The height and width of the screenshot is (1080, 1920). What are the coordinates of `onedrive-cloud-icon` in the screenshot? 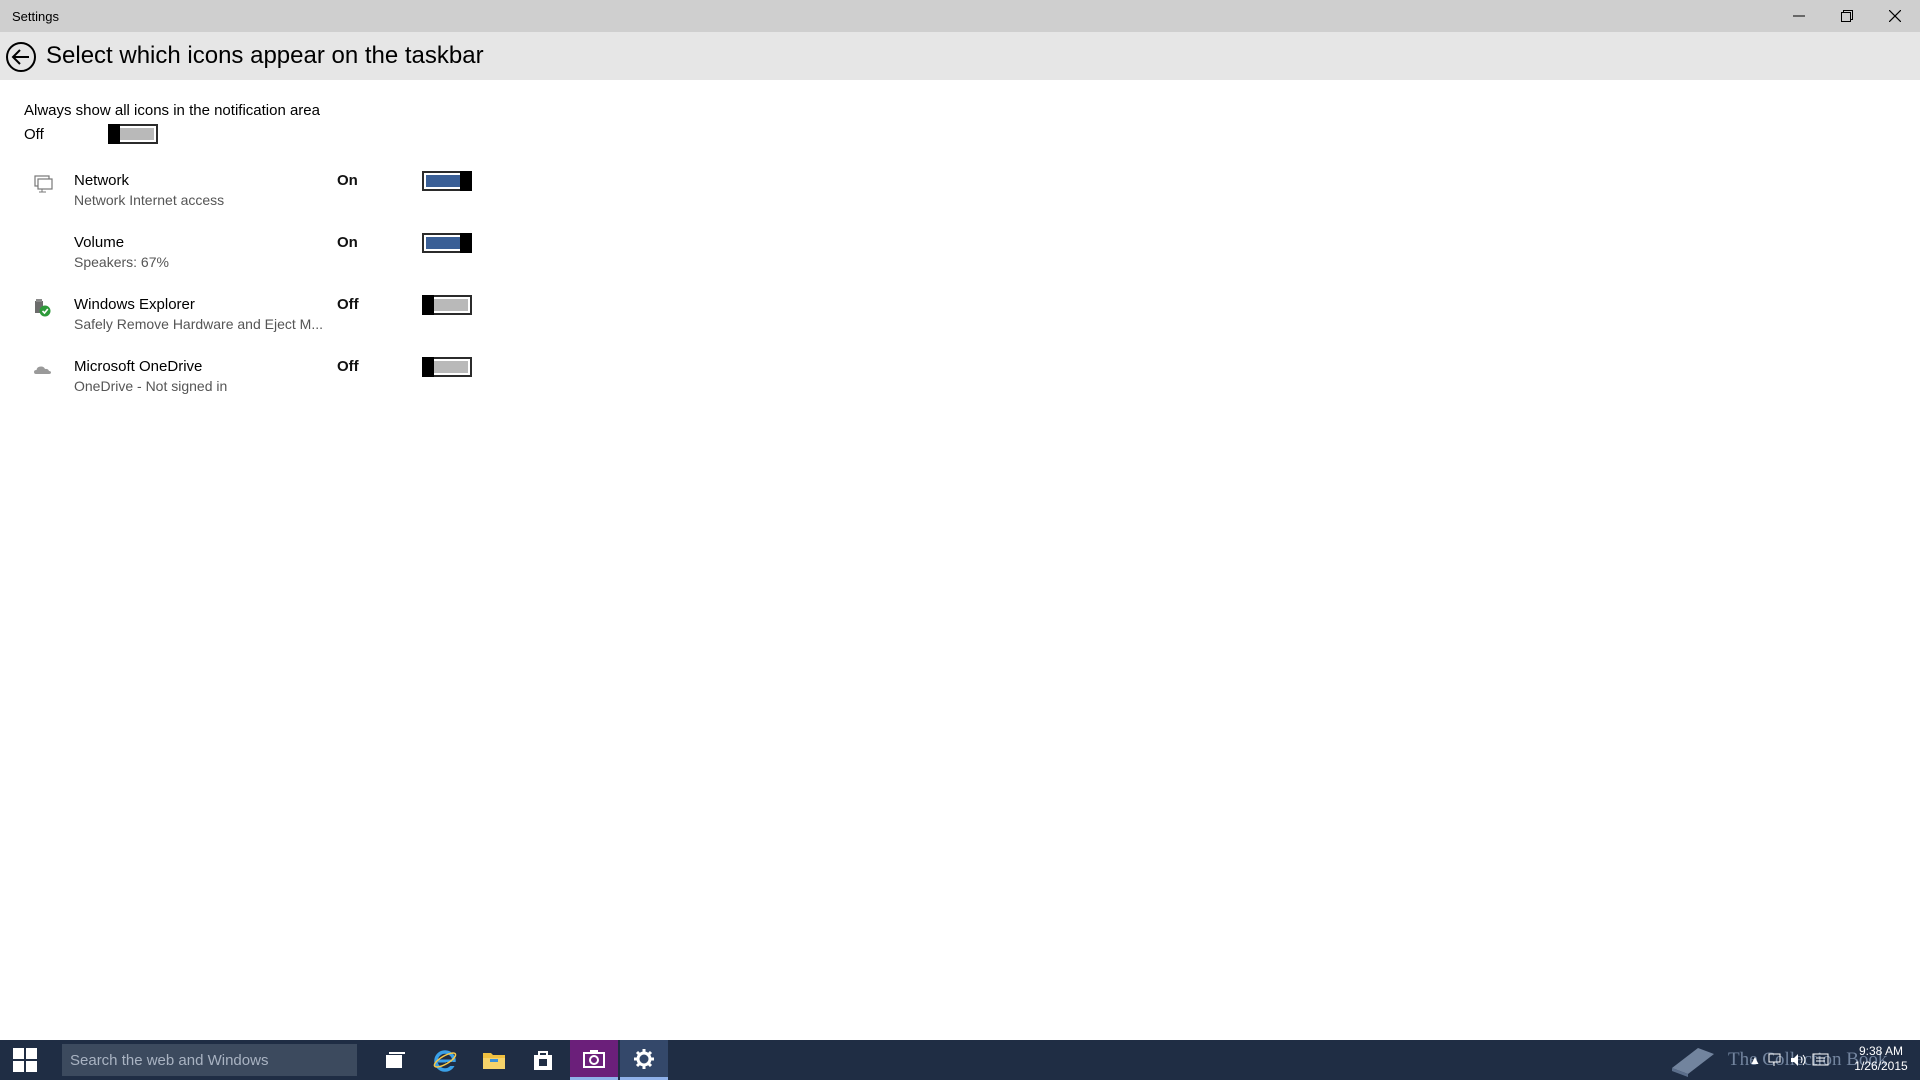 It's located at (43, 370).